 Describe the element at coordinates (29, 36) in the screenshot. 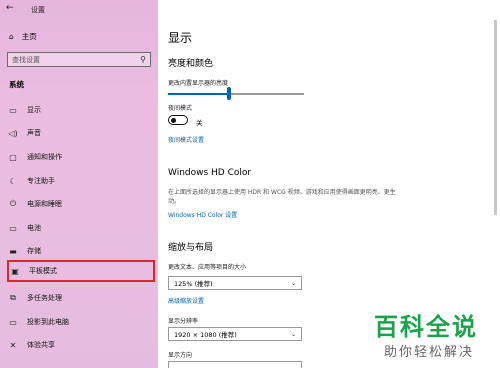

I see `home-label: 主页` at that location.